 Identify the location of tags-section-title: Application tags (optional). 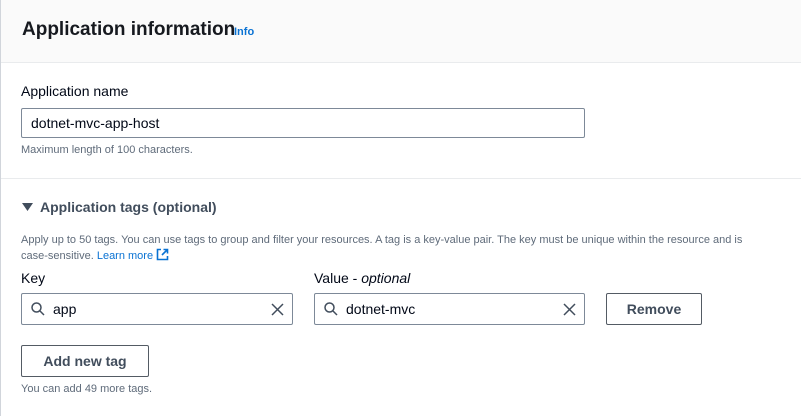
(128, 207).